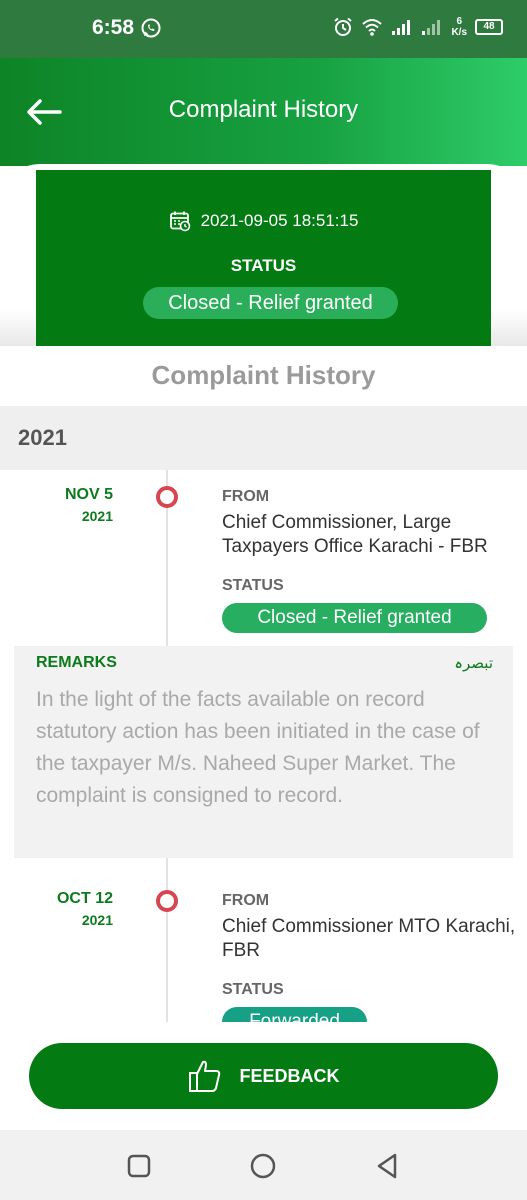 This screenshot has width=527, height=1200. I want to click on back-icon, so click(388, 1166).